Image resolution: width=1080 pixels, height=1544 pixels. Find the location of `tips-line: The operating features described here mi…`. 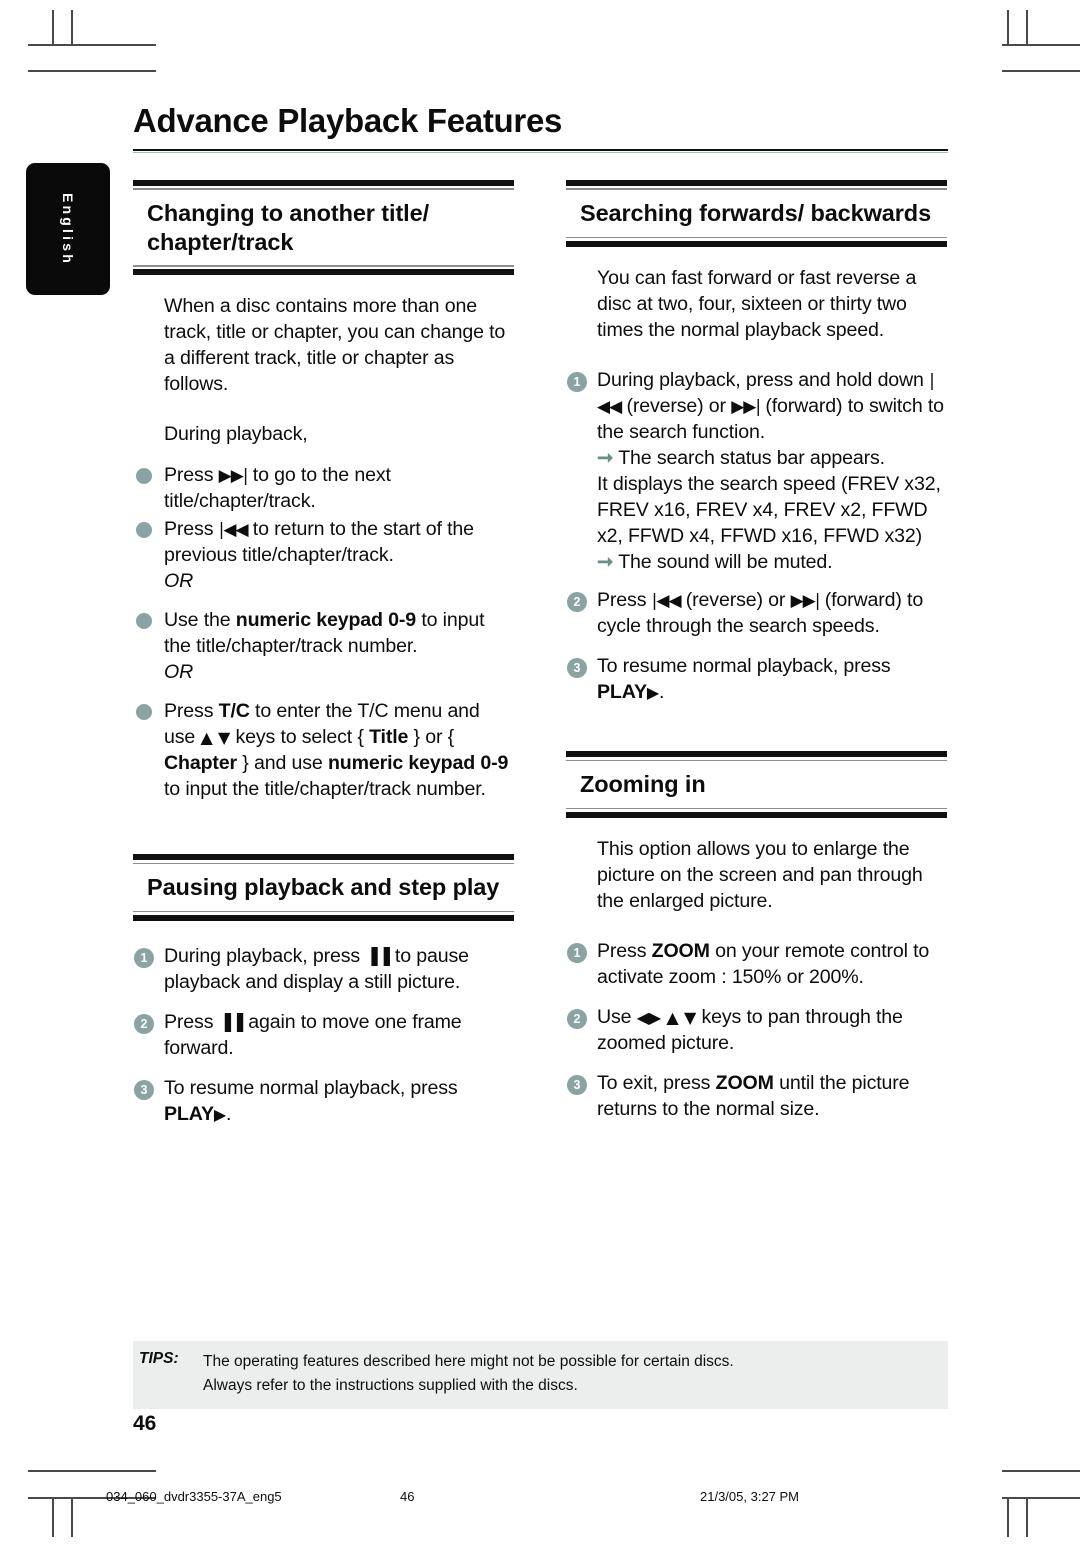

tips-line: The operating features described here mi… is located at coordinates (468, 1361).